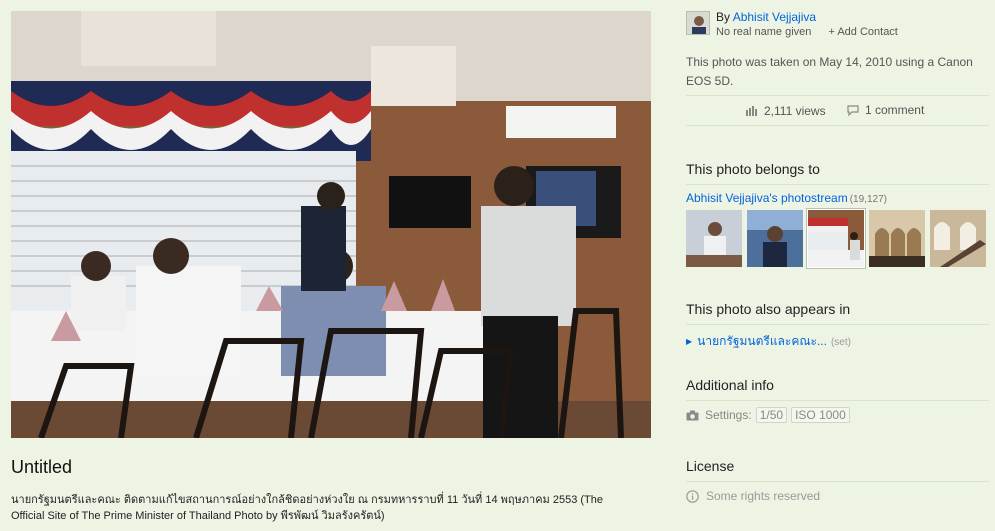 The width and height of the screenshot is (995, 531). Describe the element at coordinates (723, 17) in the screenshot. I see `by-label: By` at that location.